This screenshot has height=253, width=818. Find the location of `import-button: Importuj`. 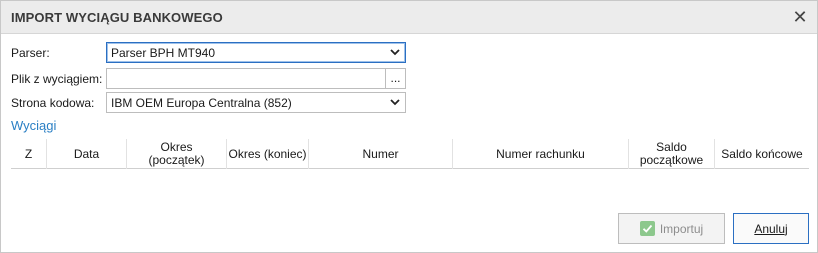

import-button: Importuj is located at coordinates (671, 228).